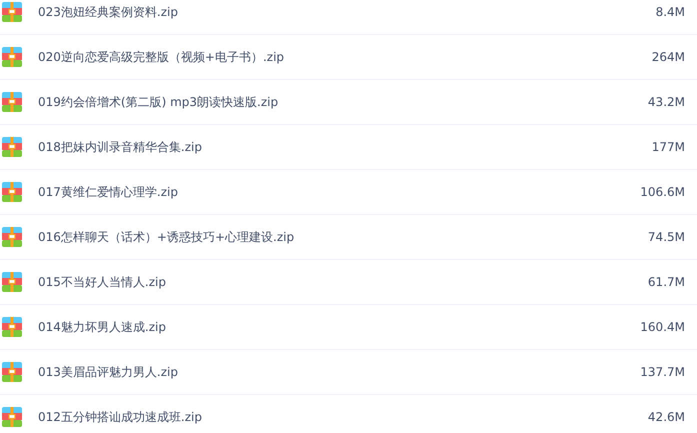 This screenshot has height=433, width=697. I want to click on file-row: 015不当好人当情人.zip 61.7M, so click(348, 282).